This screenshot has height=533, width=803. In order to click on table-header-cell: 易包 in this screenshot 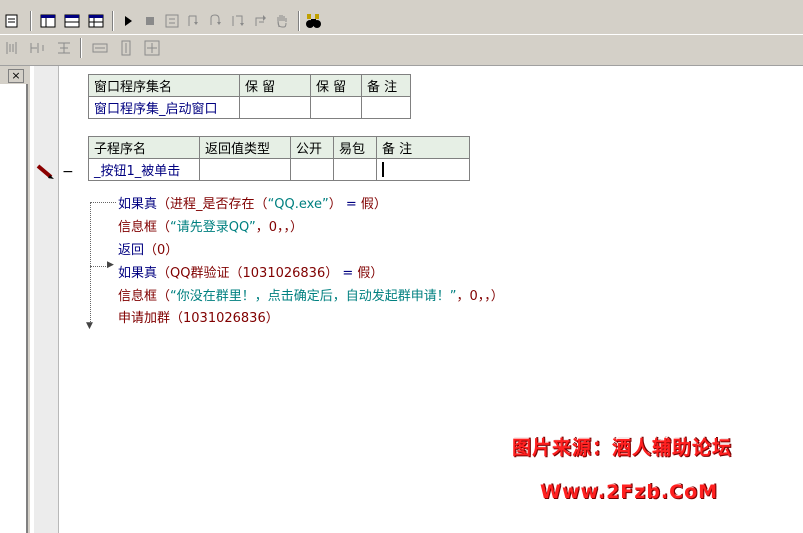, I will do `click(355, 147)`.